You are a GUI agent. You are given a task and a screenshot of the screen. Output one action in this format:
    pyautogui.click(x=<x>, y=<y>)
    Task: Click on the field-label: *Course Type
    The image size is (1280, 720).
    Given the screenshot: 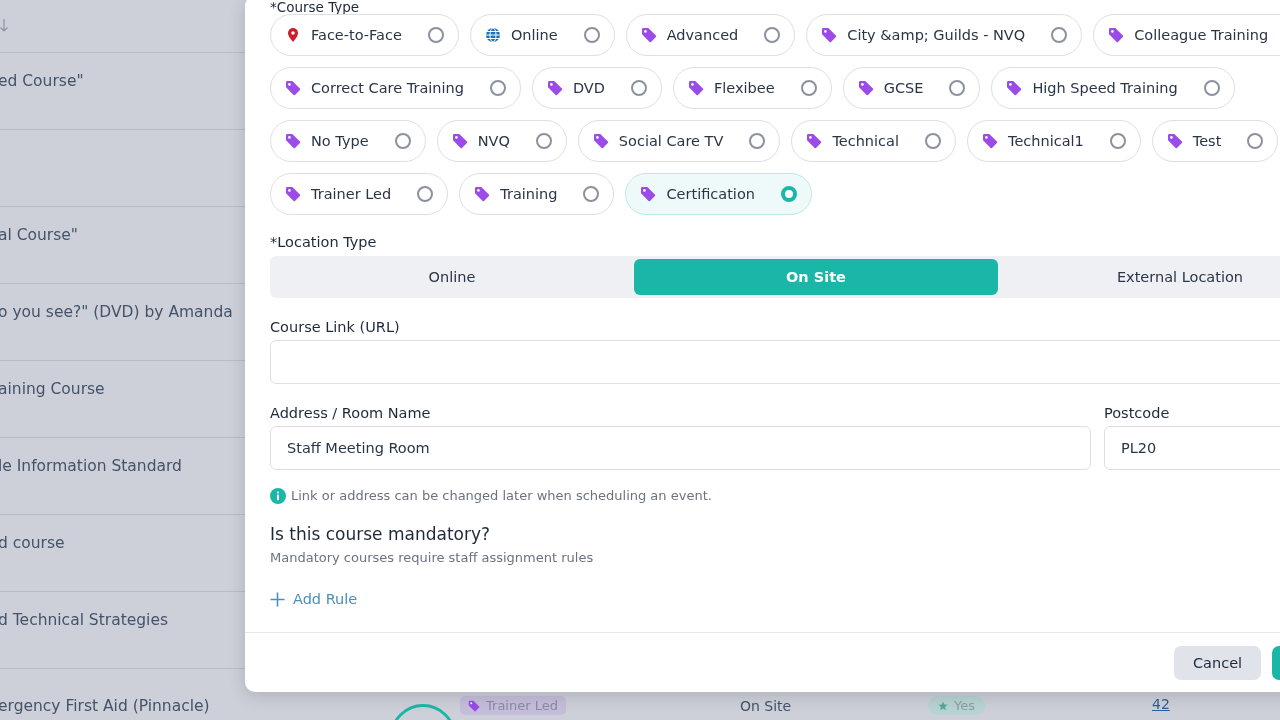 What is the action you would take?
    pyautogui.click(x=315, y=7)
    